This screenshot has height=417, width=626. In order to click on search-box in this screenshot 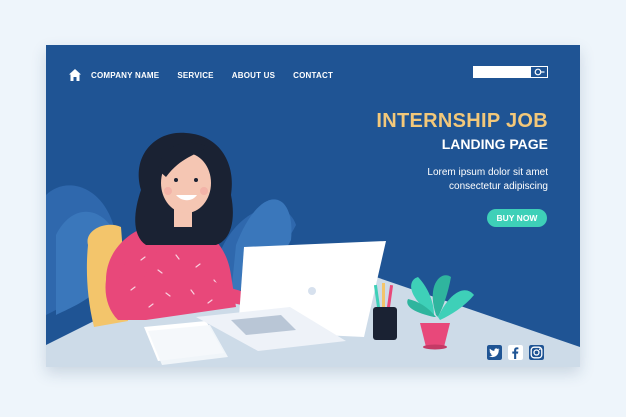, I will do `click(510, 72)`.